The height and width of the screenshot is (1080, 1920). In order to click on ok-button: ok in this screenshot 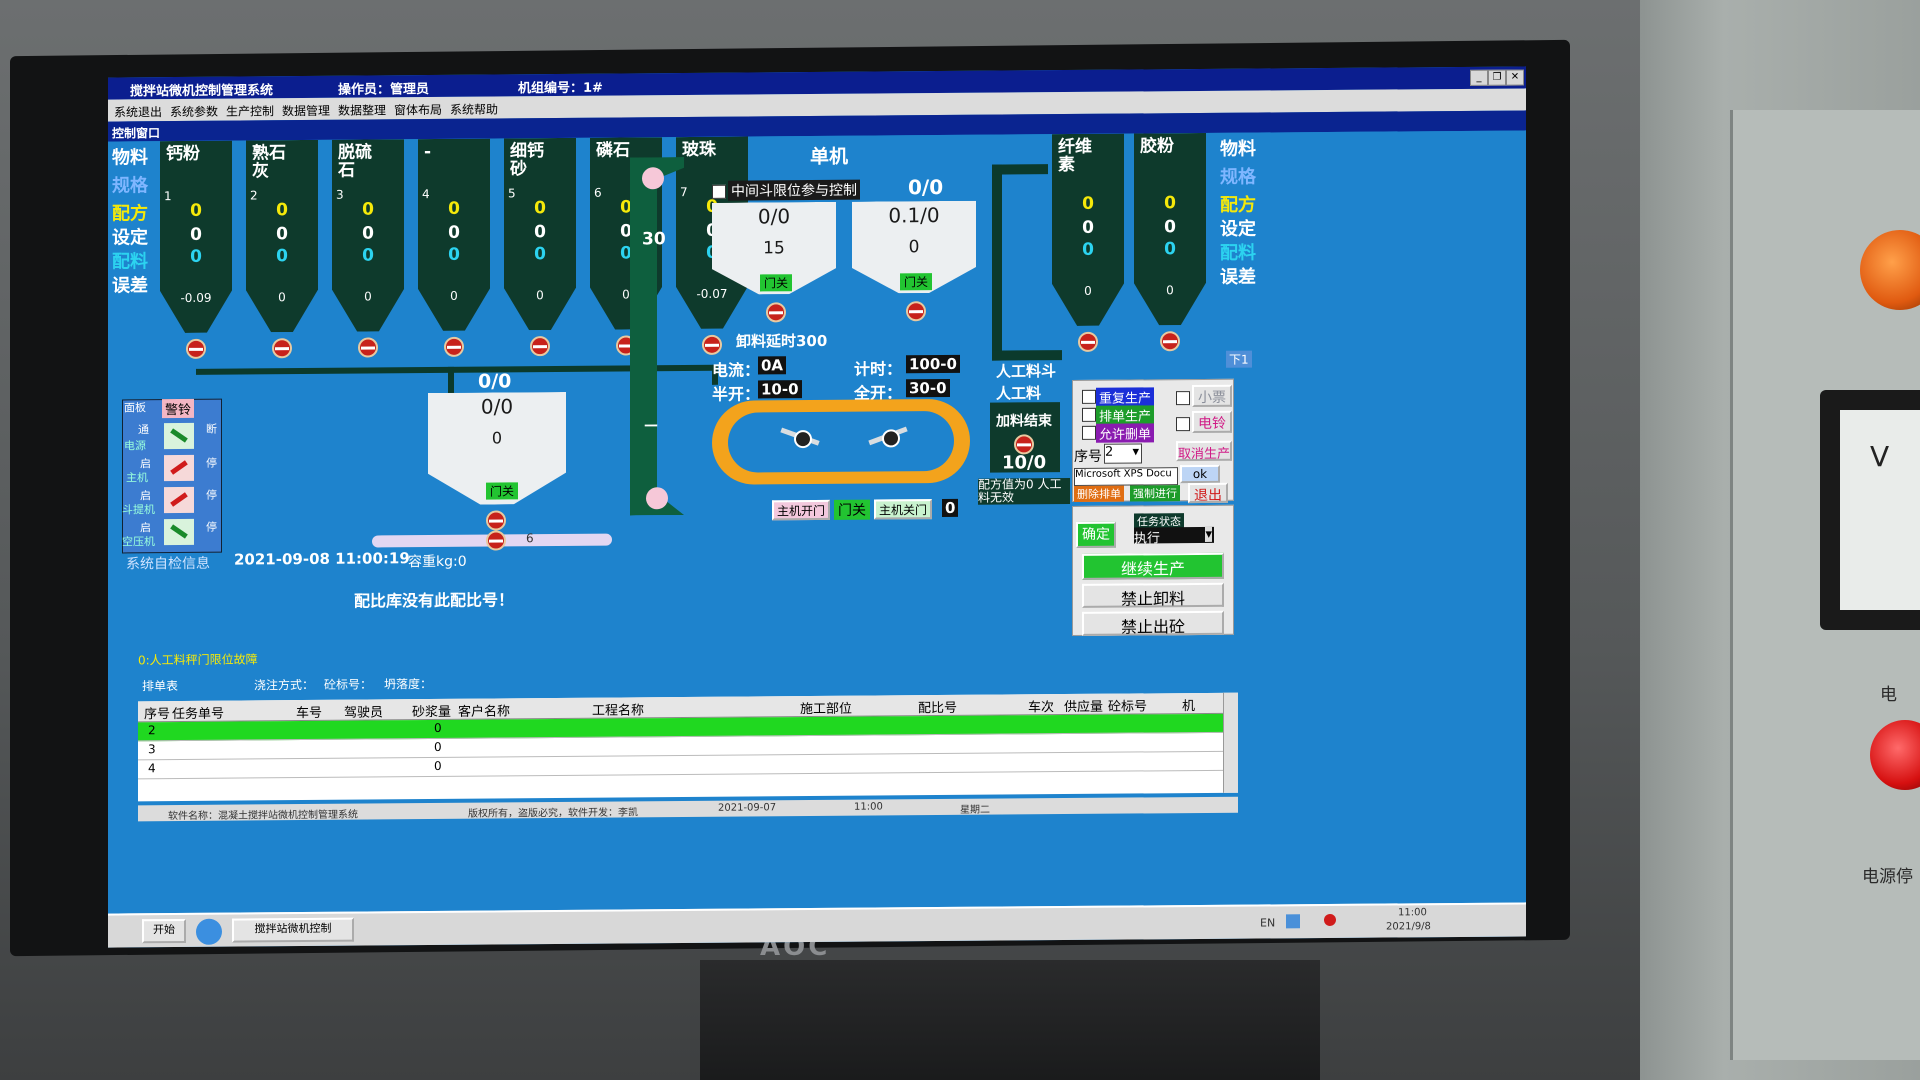, I will do `click(1200, 474)`.